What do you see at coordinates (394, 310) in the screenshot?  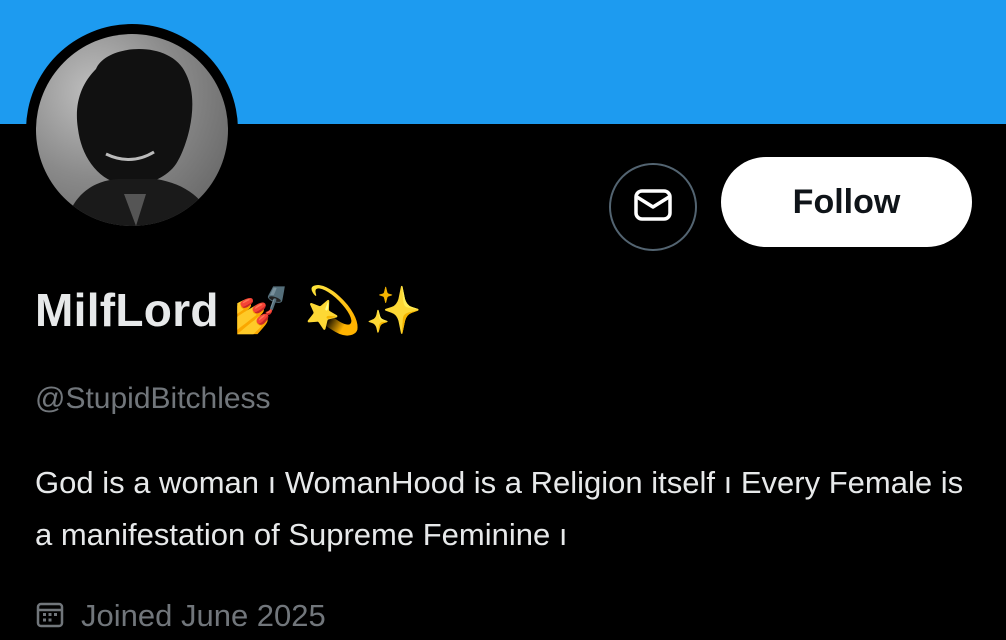 I see `sparkles-emoji: ✨` at bounding box center [394, 310].